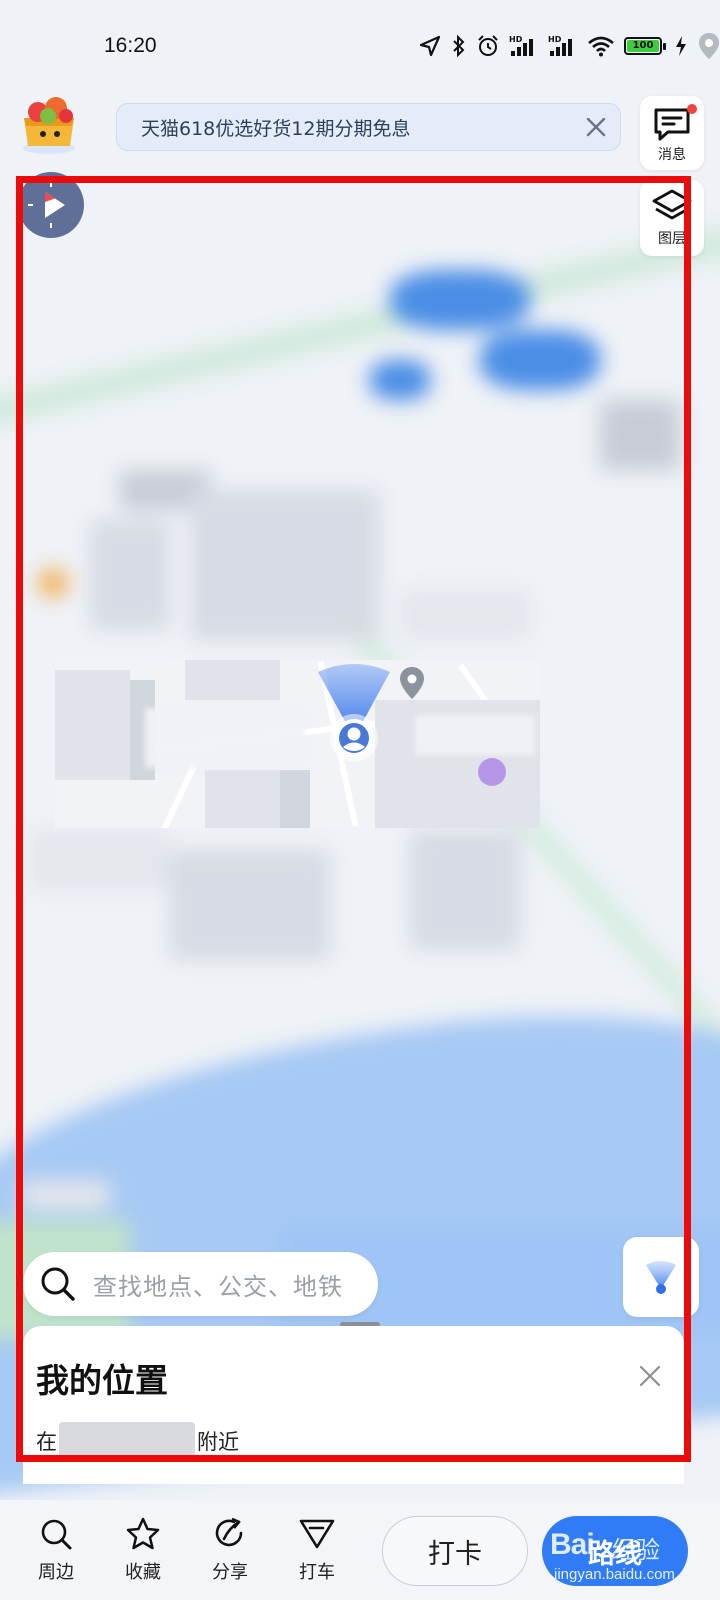  Describe the element at coordinates (360, 48) in the screenshot. I see `status-bar: 16:20 HD HD 100` at that location.